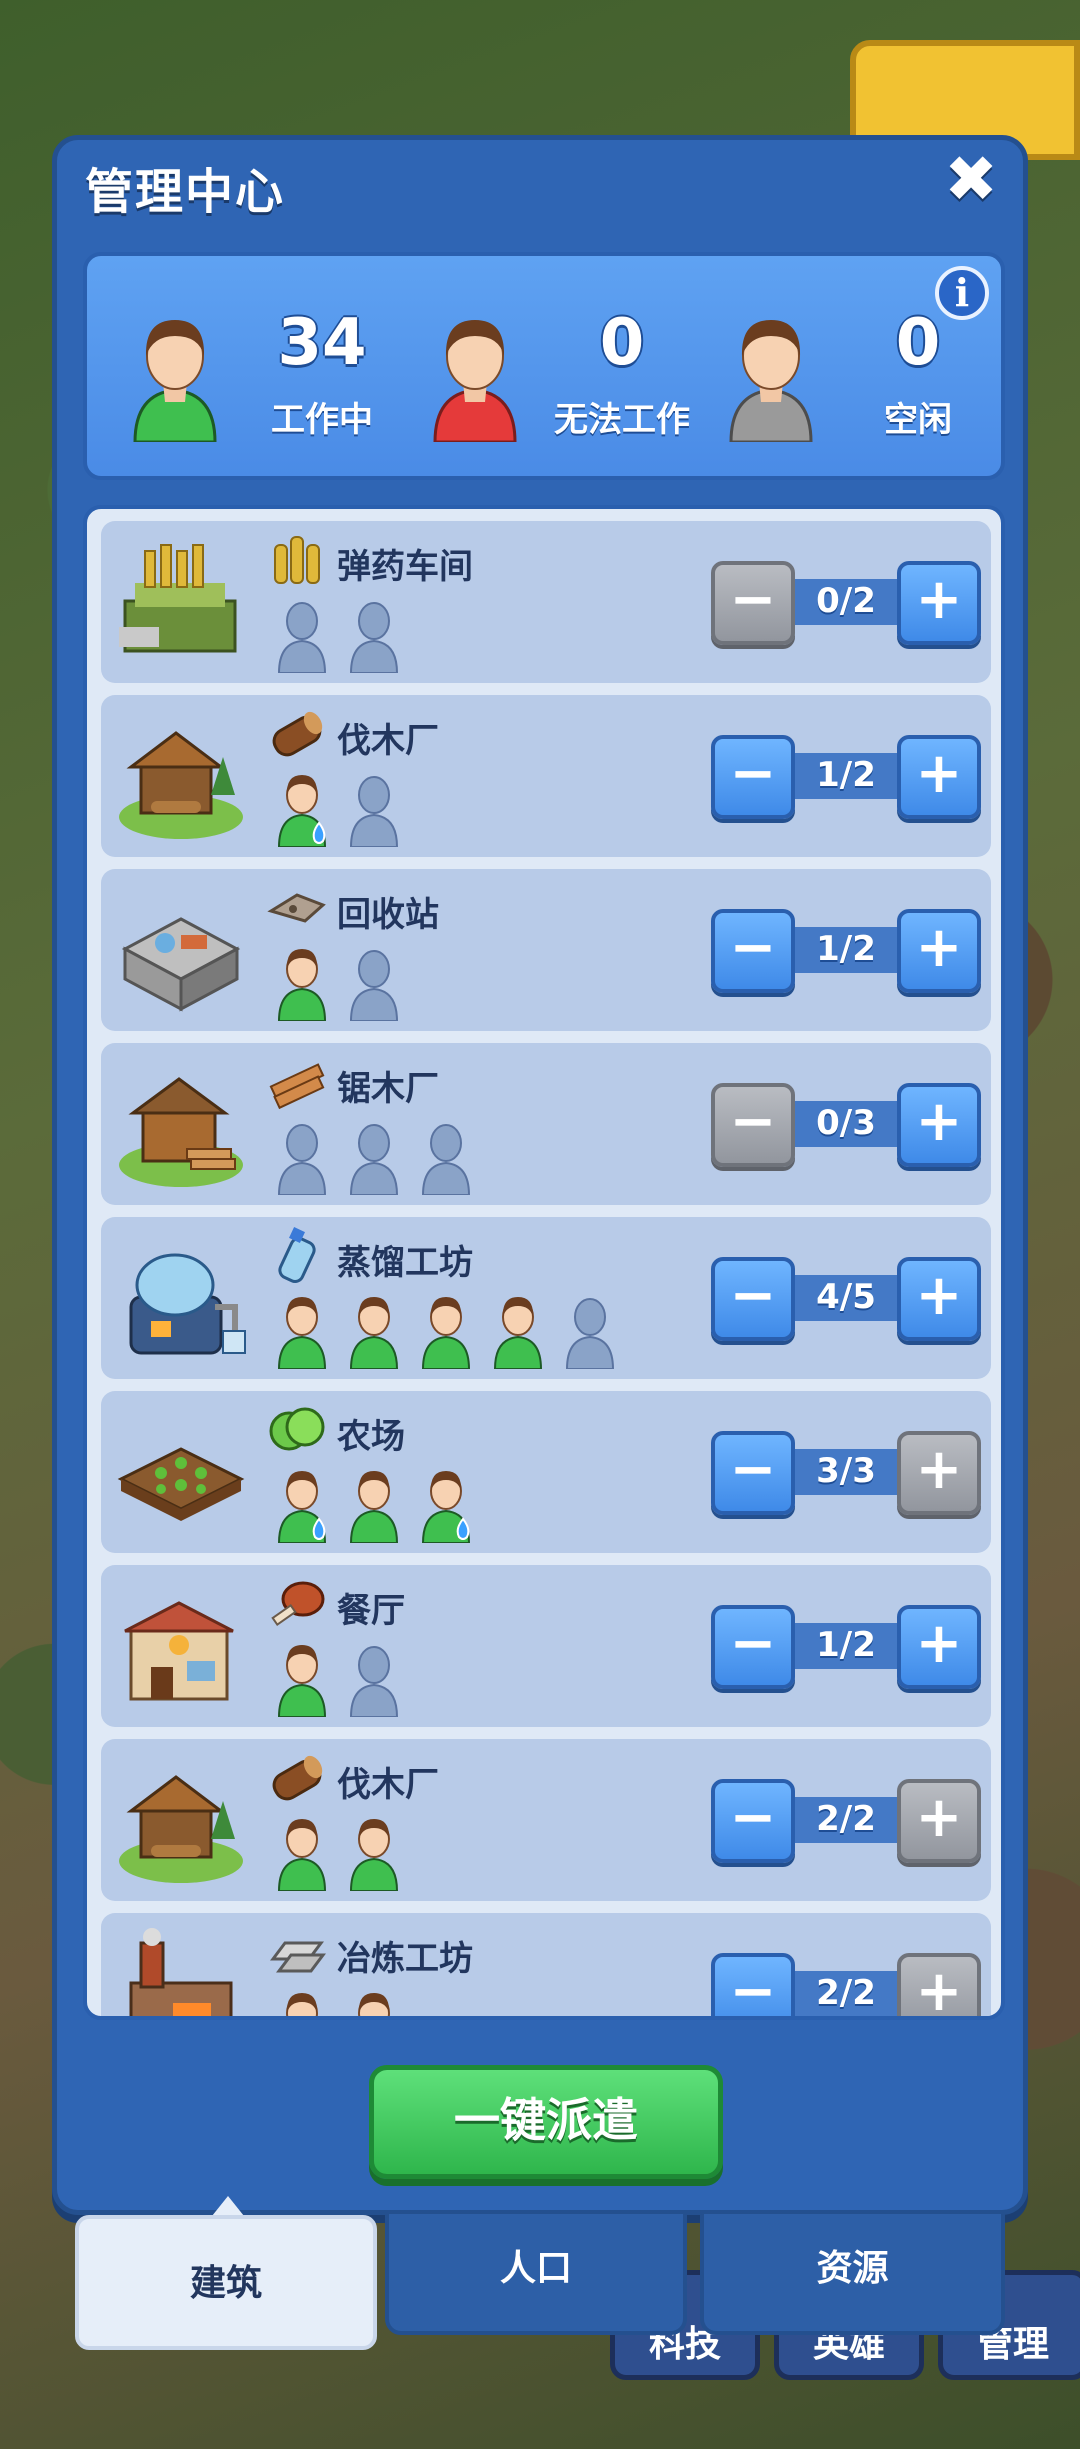  Describe the element at coordinates (846, 1299) in the screenshot. I see `worker-stepper: − 4/5 +` at that location.